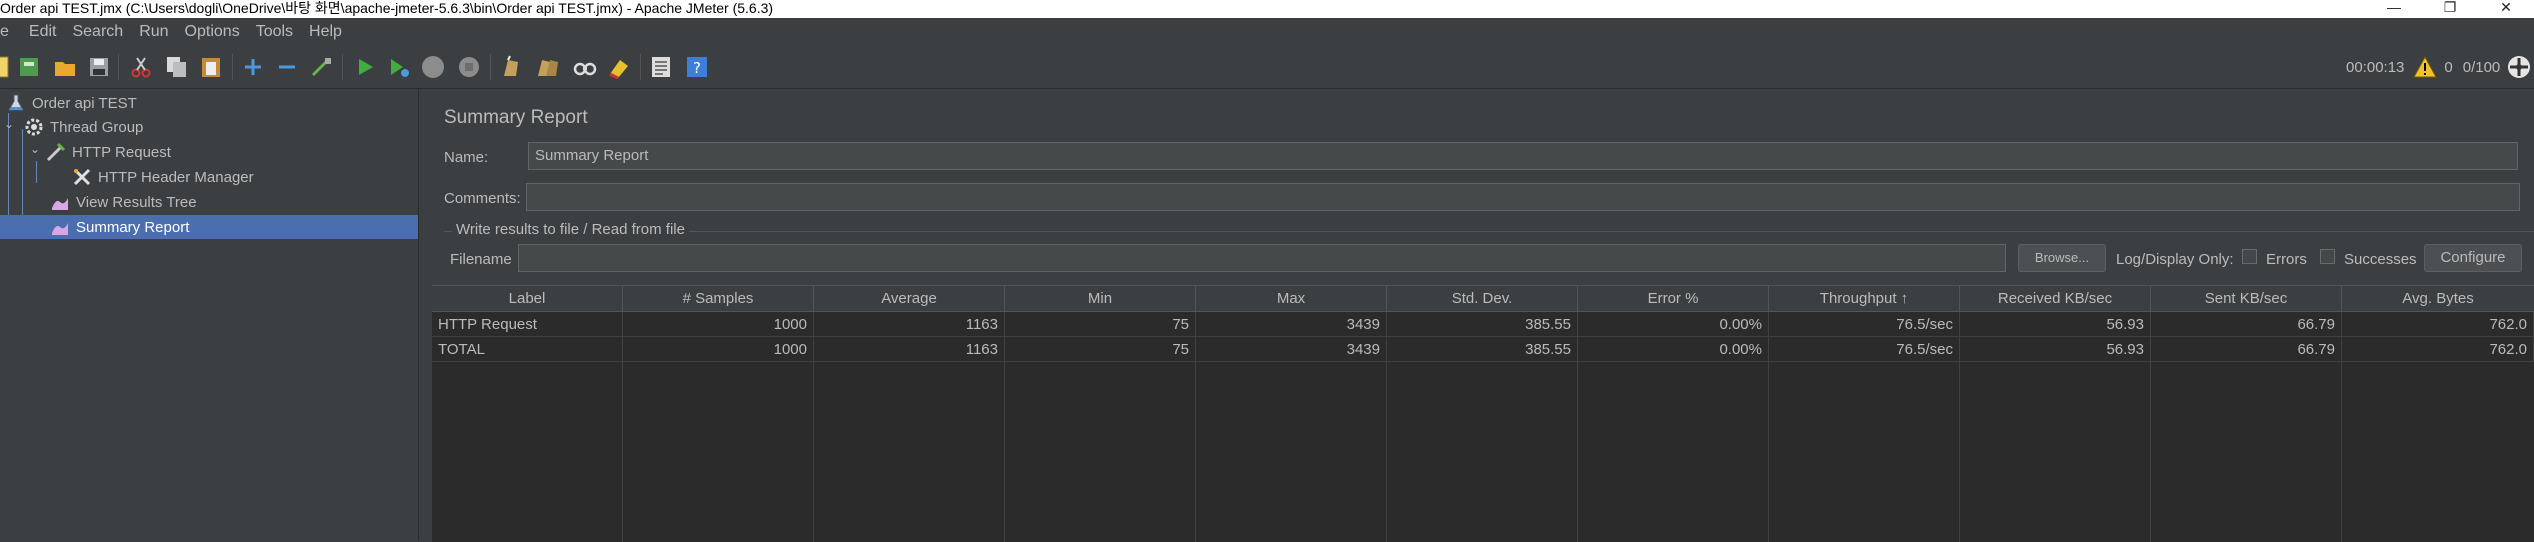 This screenshot has height=542, width=2534. What do you see at coordinates (1291, 324) in the screenshot?
I see `cell-max: 3439` at bounding box center [1291, 324].